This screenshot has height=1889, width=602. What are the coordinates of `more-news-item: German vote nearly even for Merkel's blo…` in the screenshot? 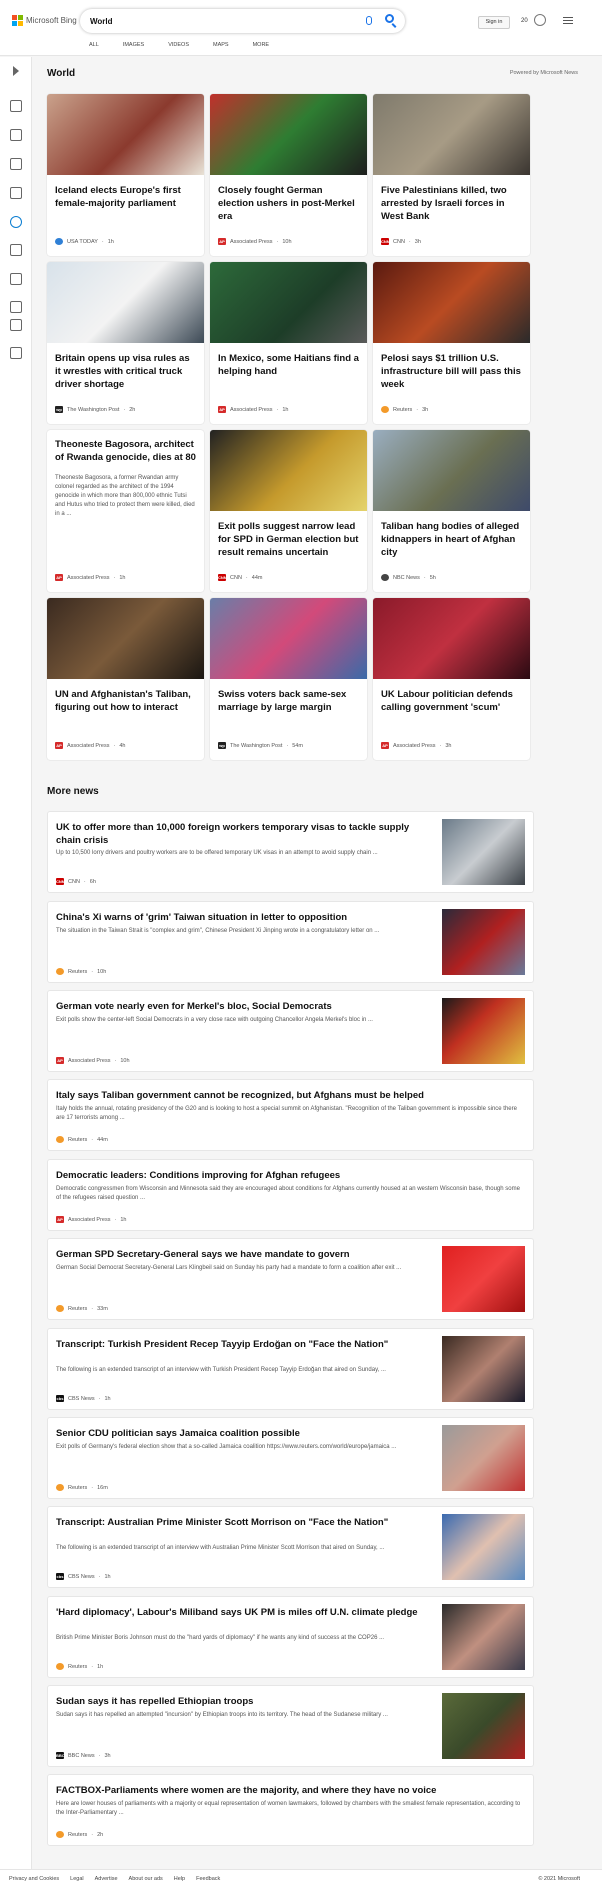 It's located at (290, 1031).